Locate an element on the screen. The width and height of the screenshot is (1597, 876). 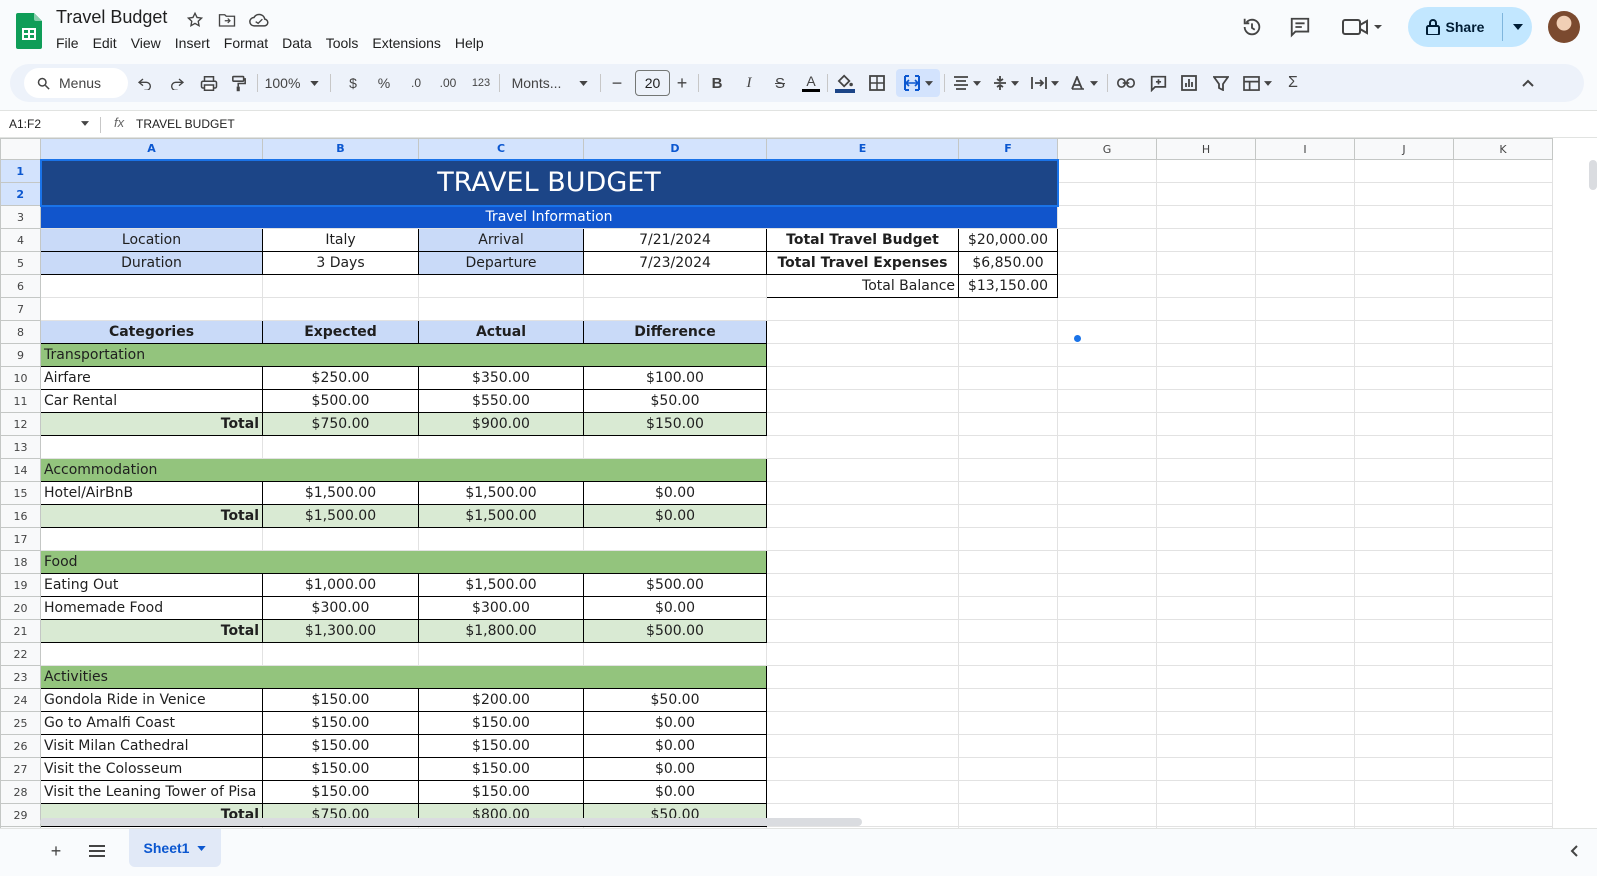
row-header: 20 is located at coordinates (20, 608).